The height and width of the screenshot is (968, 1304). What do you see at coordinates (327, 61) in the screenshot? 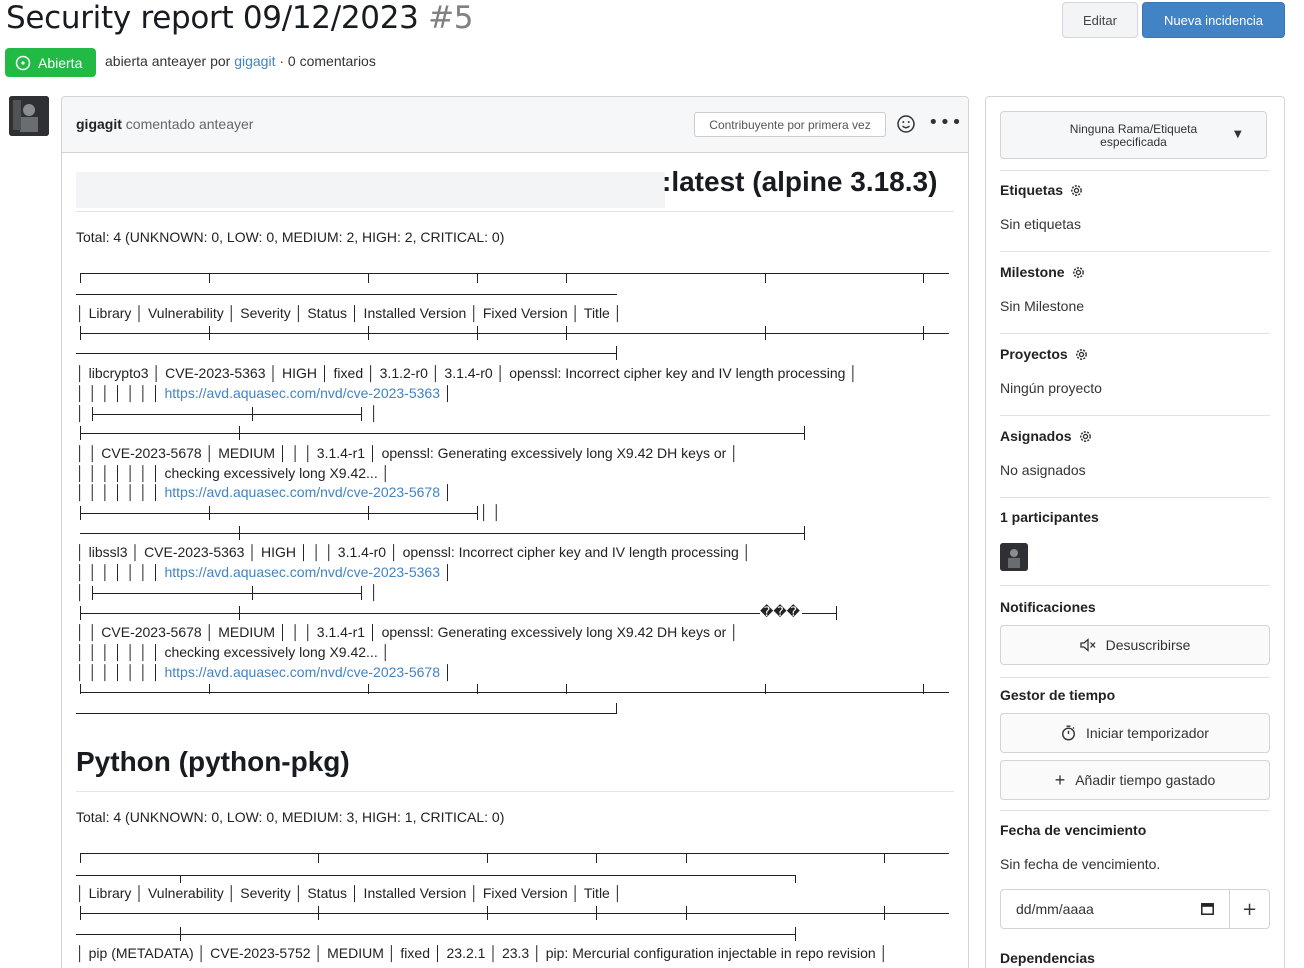
I see `meta-suffix: · 0 comentarios` at bounding box center [327, 61].